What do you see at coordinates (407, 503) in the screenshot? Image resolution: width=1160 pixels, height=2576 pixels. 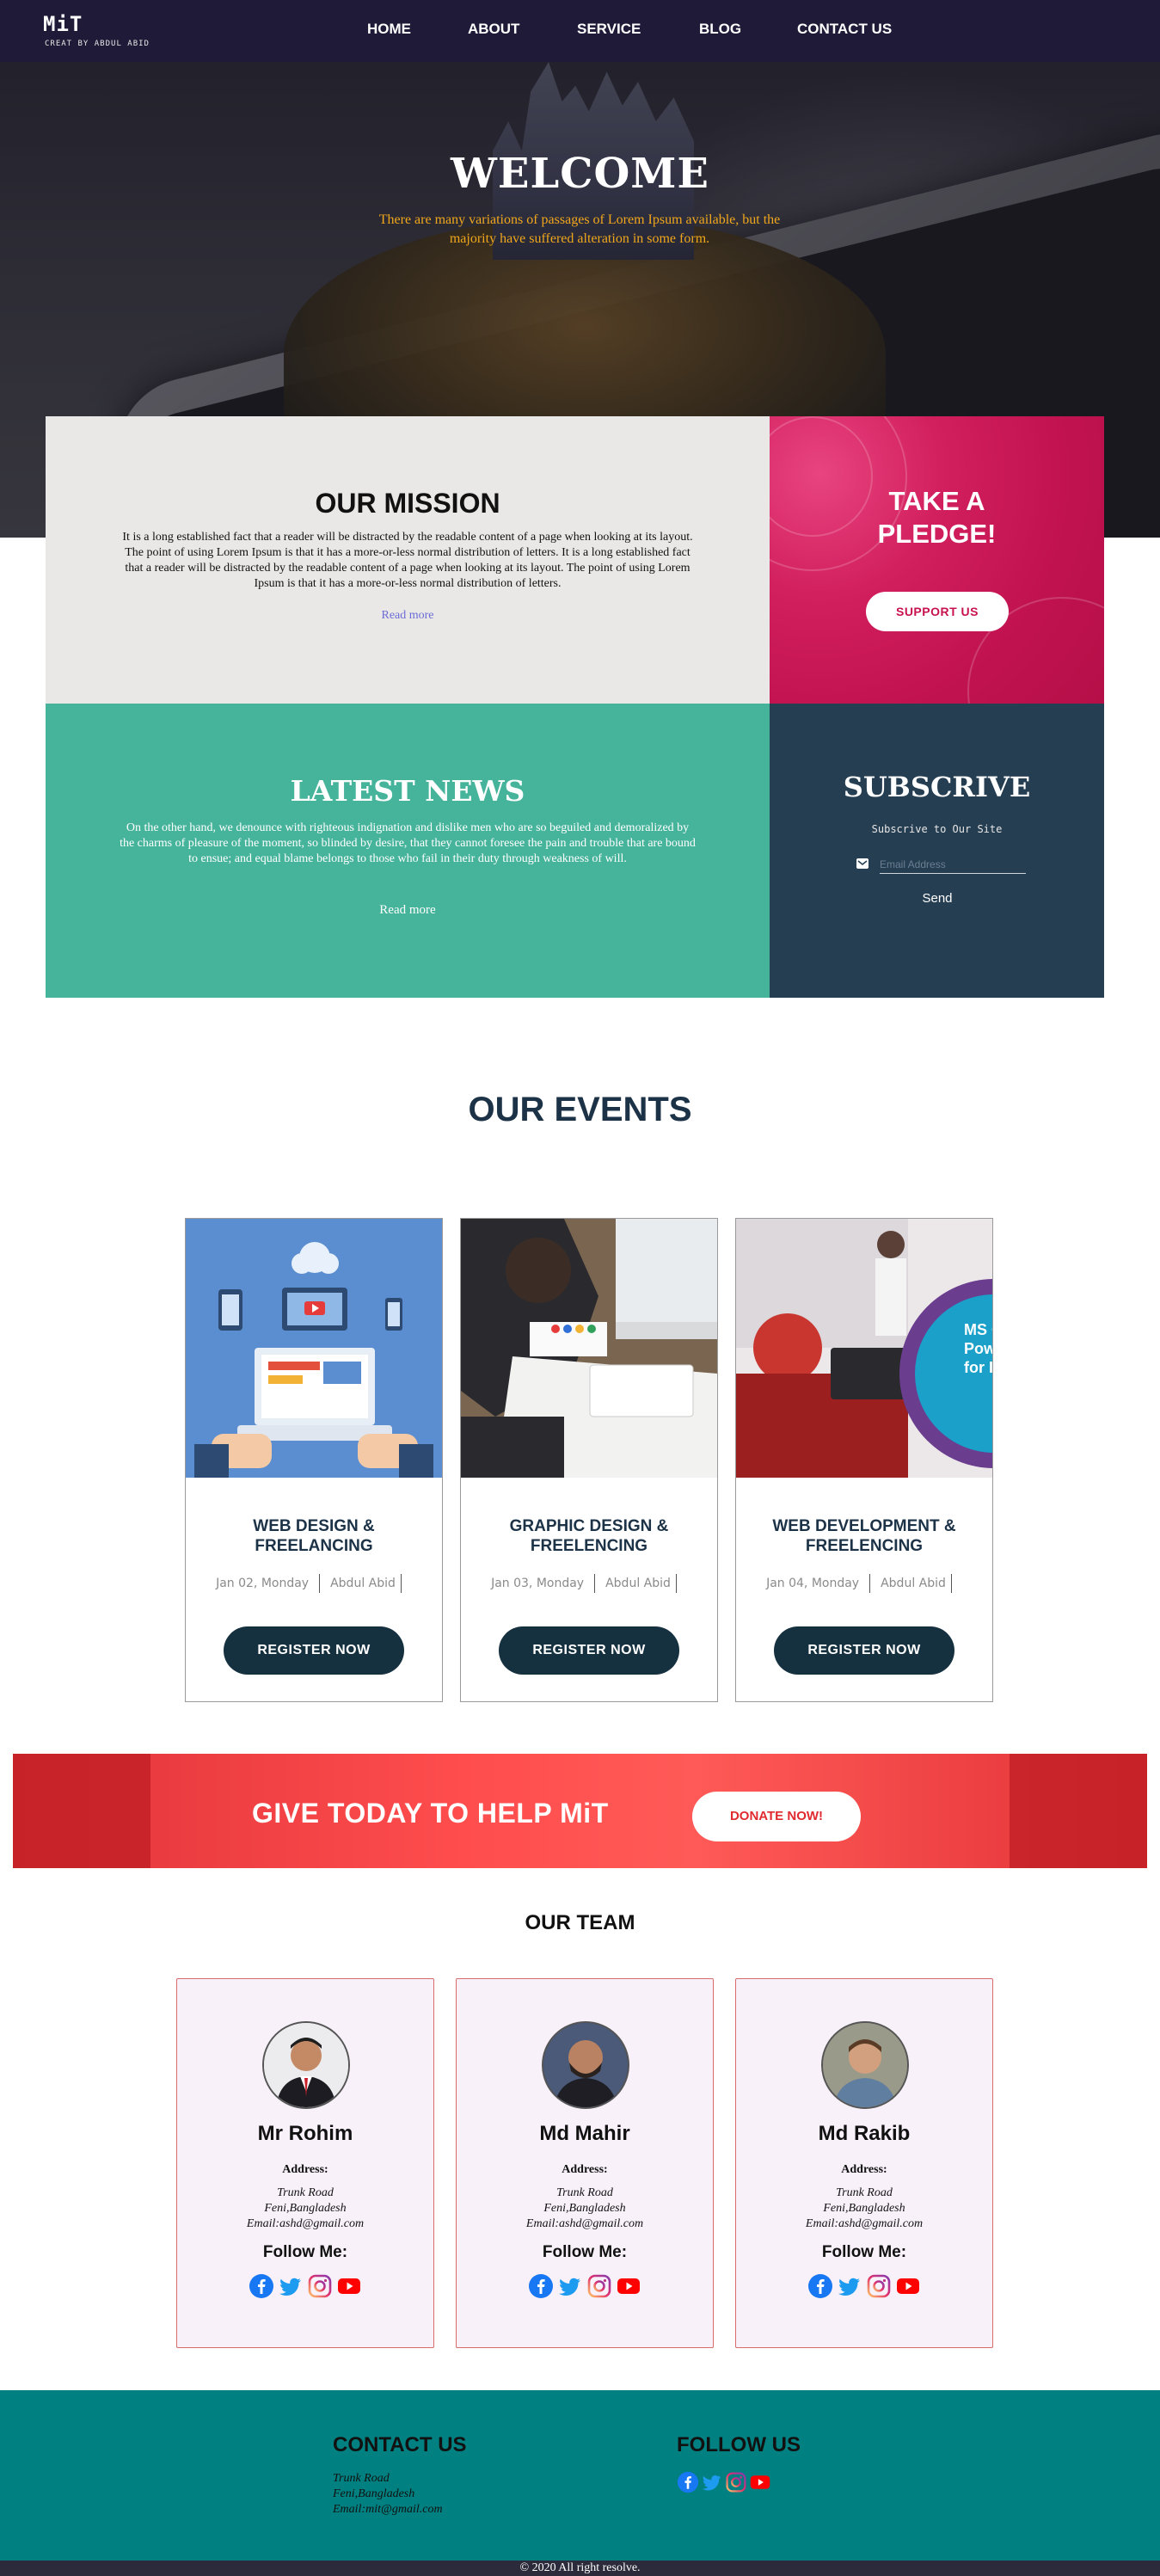 I see `mission-title: OUR MISSION` at bounding box center [407, 503].